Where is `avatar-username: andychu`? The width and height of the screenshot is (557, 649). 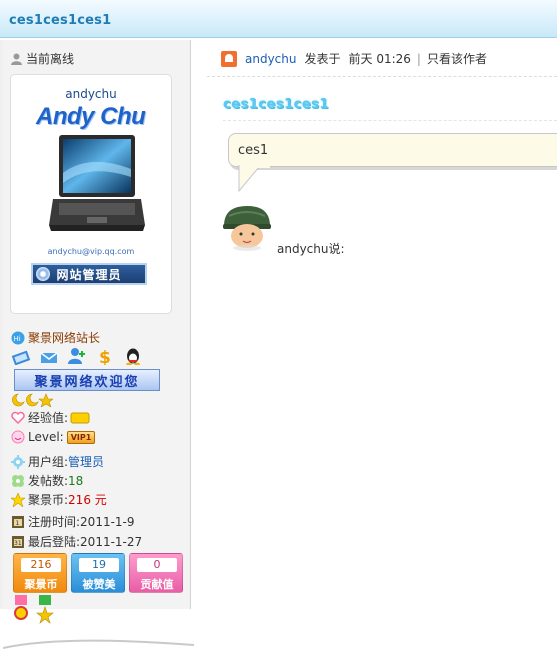
avatar-username: andychu is located at coordinates (91, 94).